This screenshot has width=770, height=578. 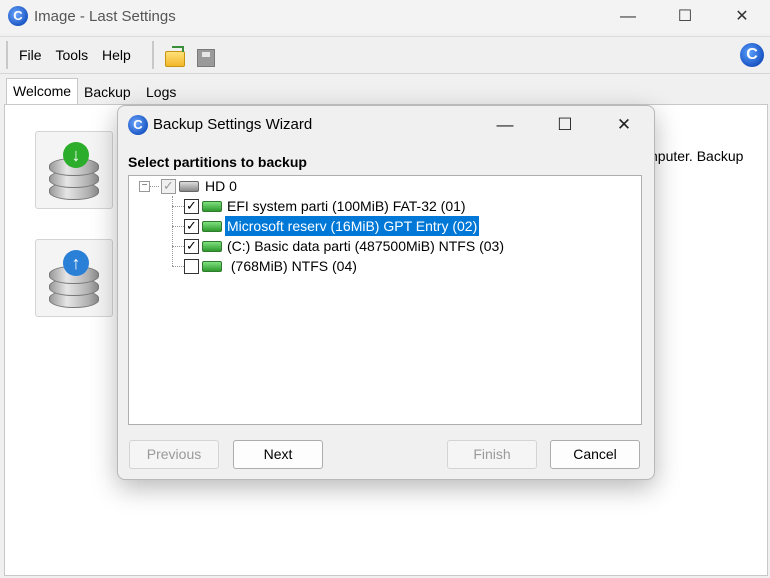 I want to click on toolbar, so click(x=187, y=55).